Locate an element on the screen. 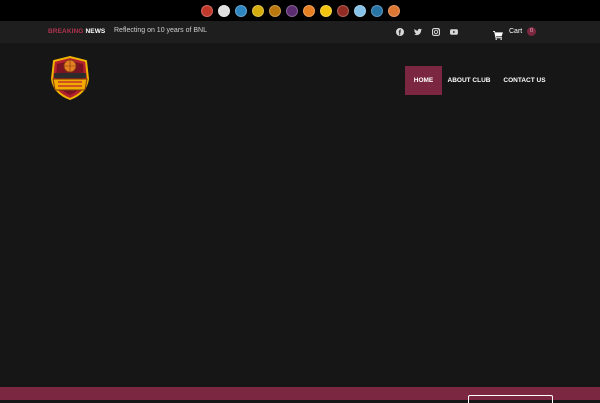 Image resolution: width=600 pixels, height=403 pixels. cart-icon is located at coordinates (498, 33).